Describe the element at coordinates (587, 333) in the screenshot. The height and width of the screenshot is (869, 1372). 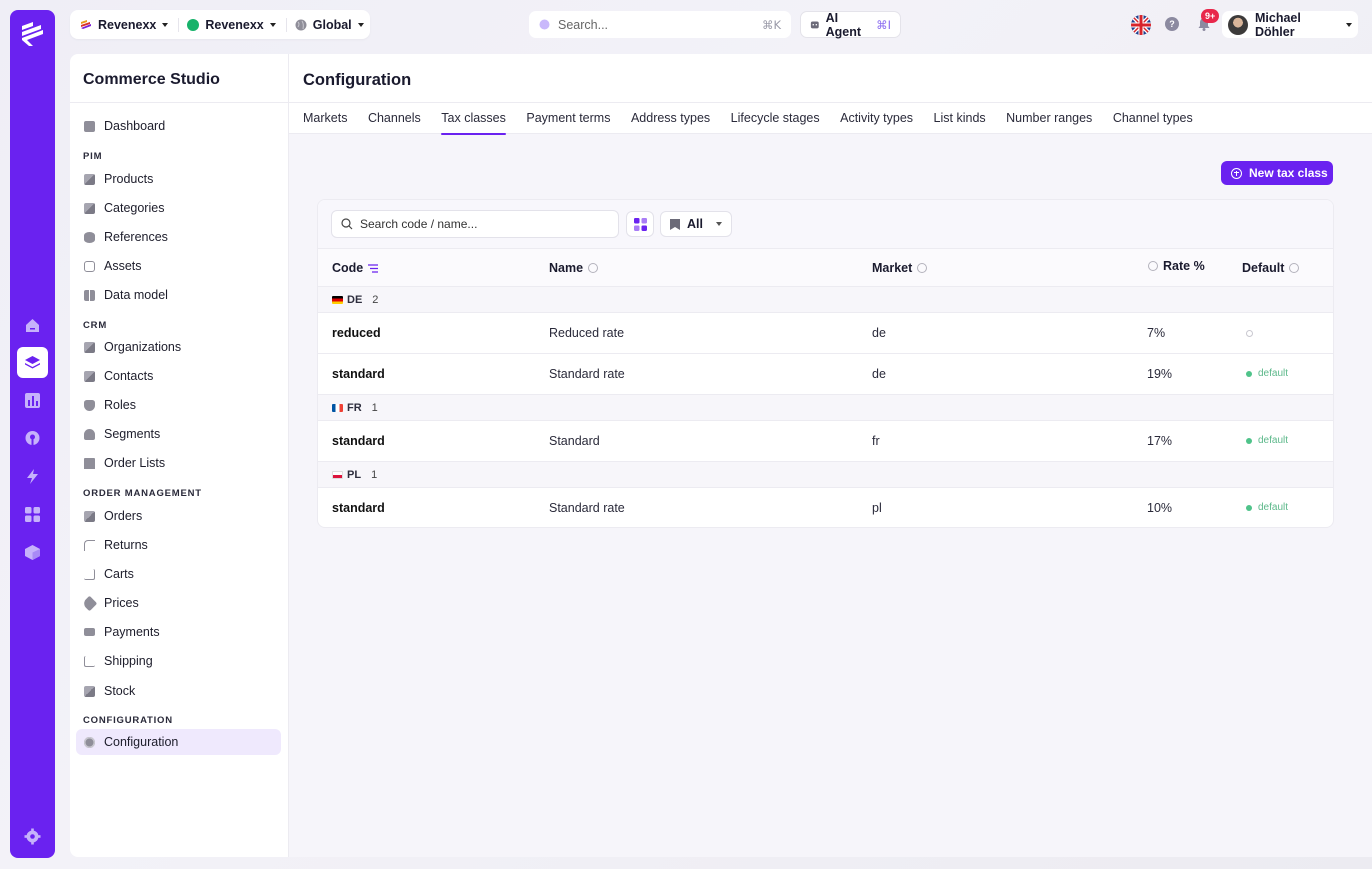
I see `cell-name: Reduced rate` at that location.